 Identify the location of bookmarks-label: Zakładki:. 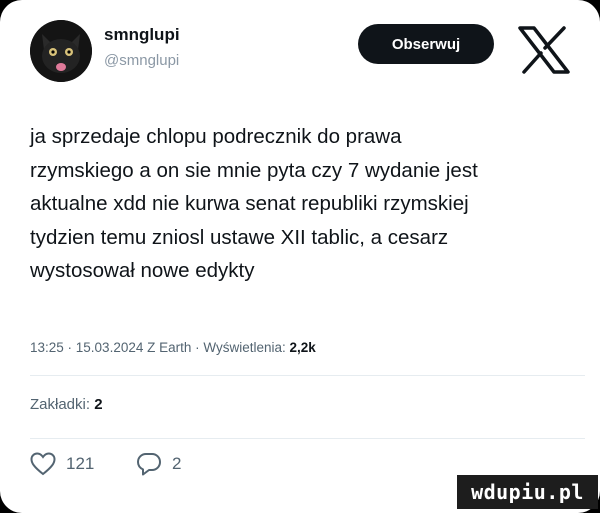
(62, 404).